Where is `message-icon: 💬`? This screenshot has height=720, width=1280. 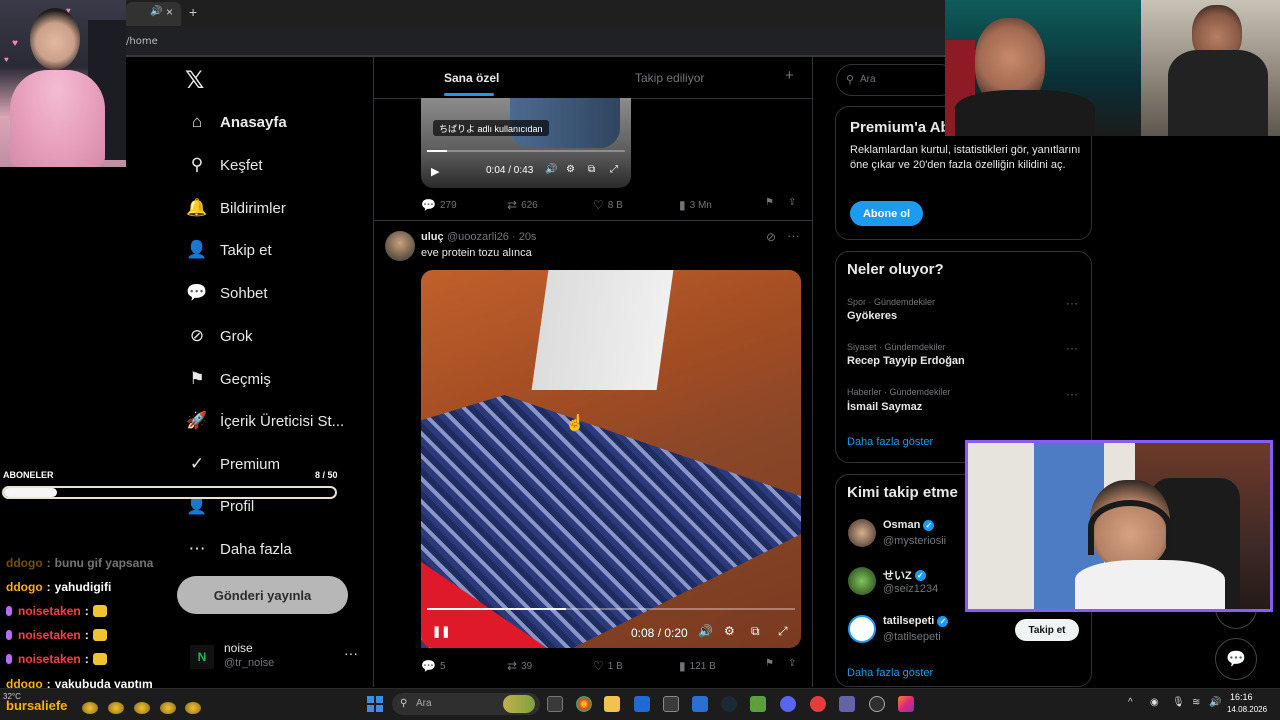
message-icon: 💬 is located at coordinates (1236, 659).